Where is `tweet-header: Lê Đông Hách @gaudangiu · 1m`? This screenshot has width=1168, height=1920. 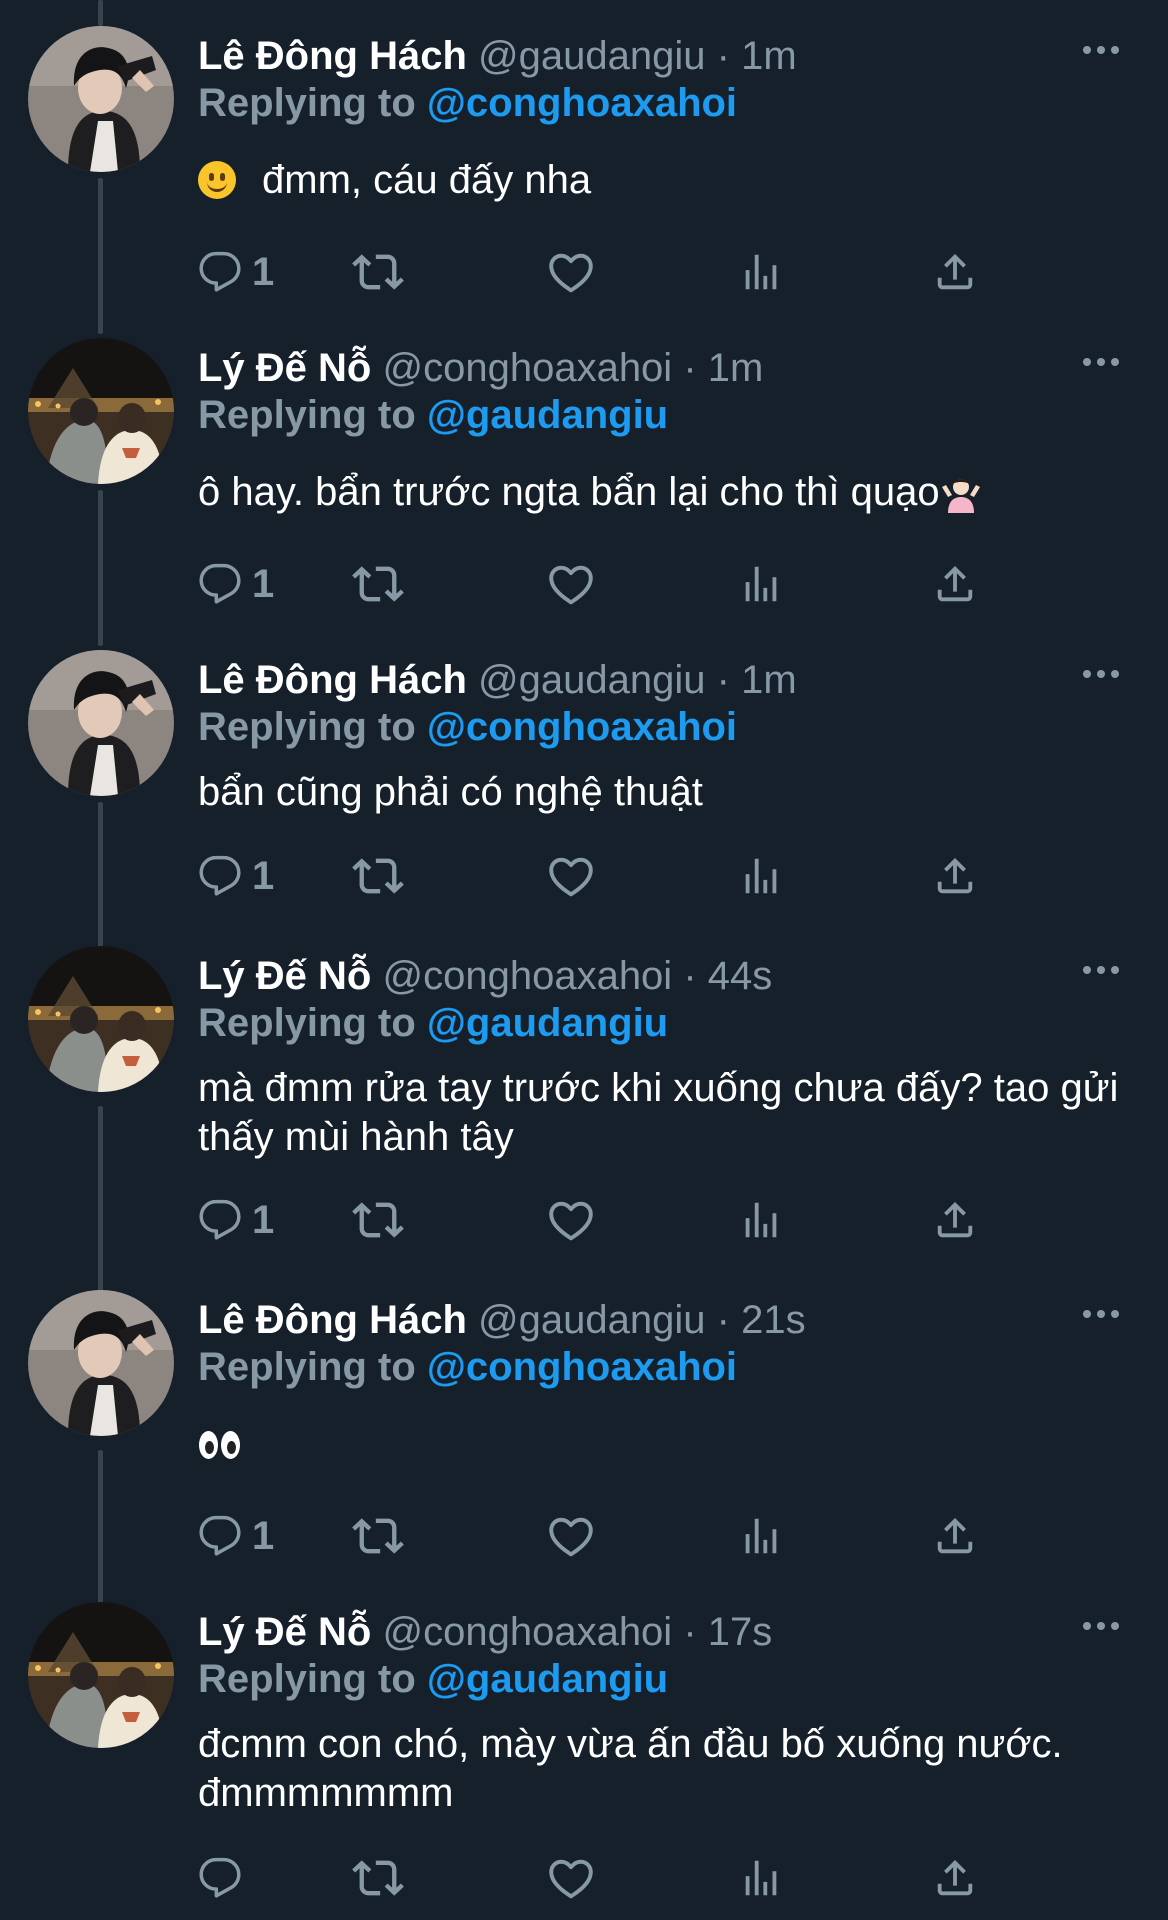 tweet-header: Lê Đông Hách @gaudangiu · 1m is located at coordinates (497, 680).